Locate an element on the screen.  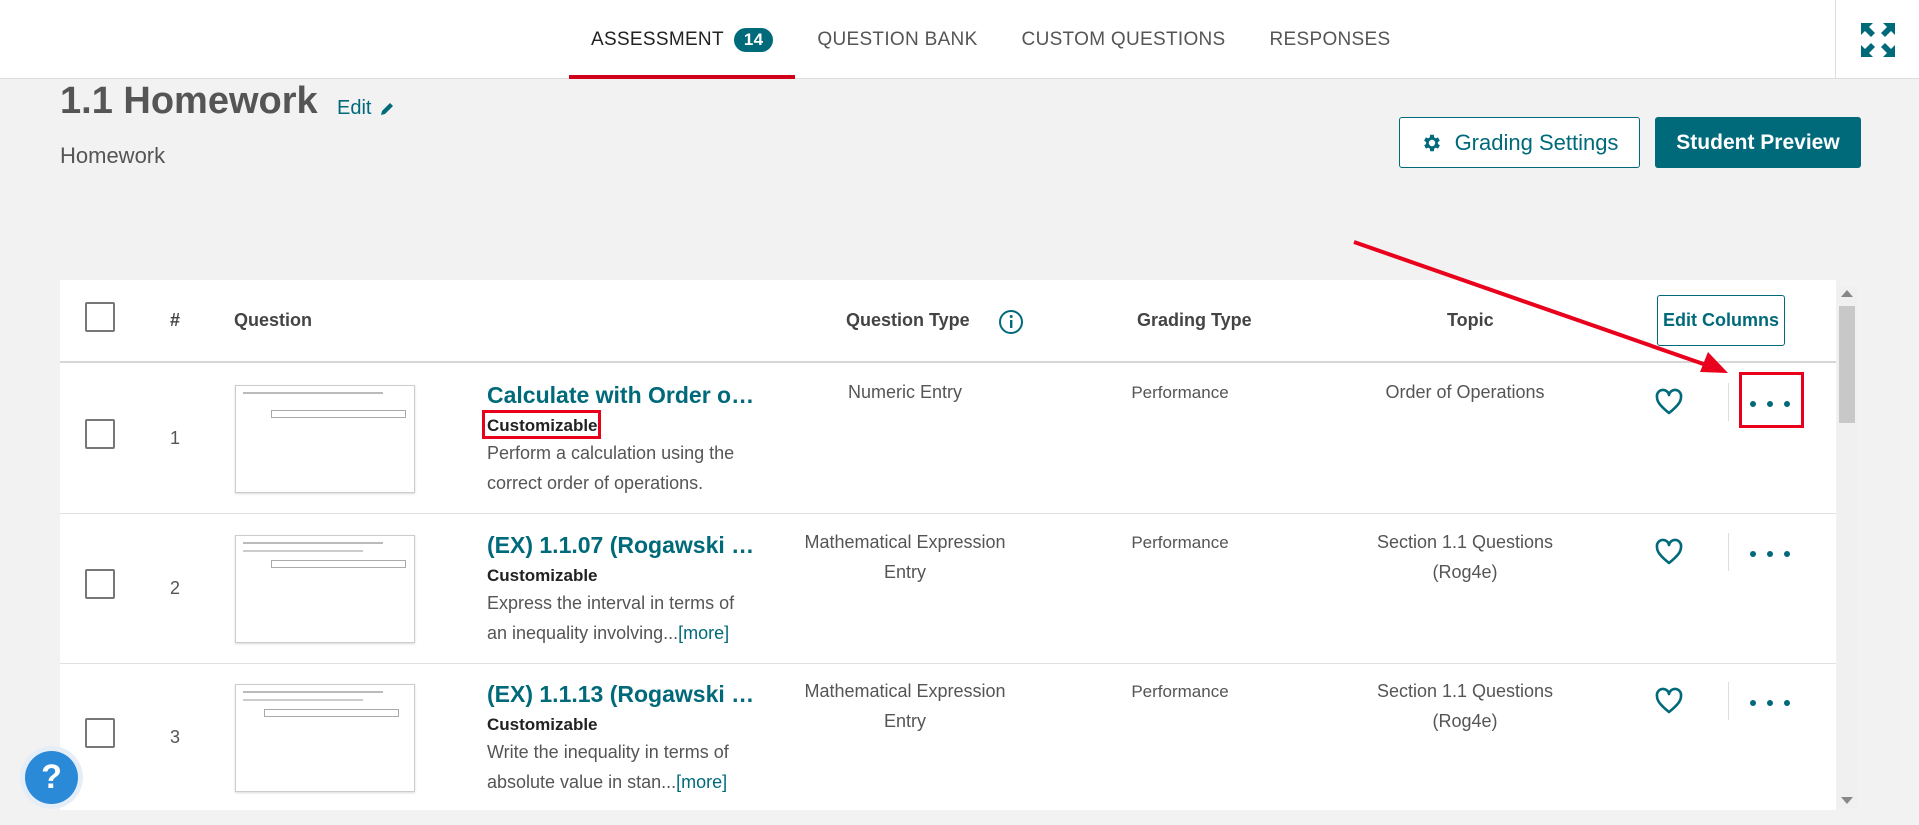
column-topic: Topic is located at coordinates (1470, 320).